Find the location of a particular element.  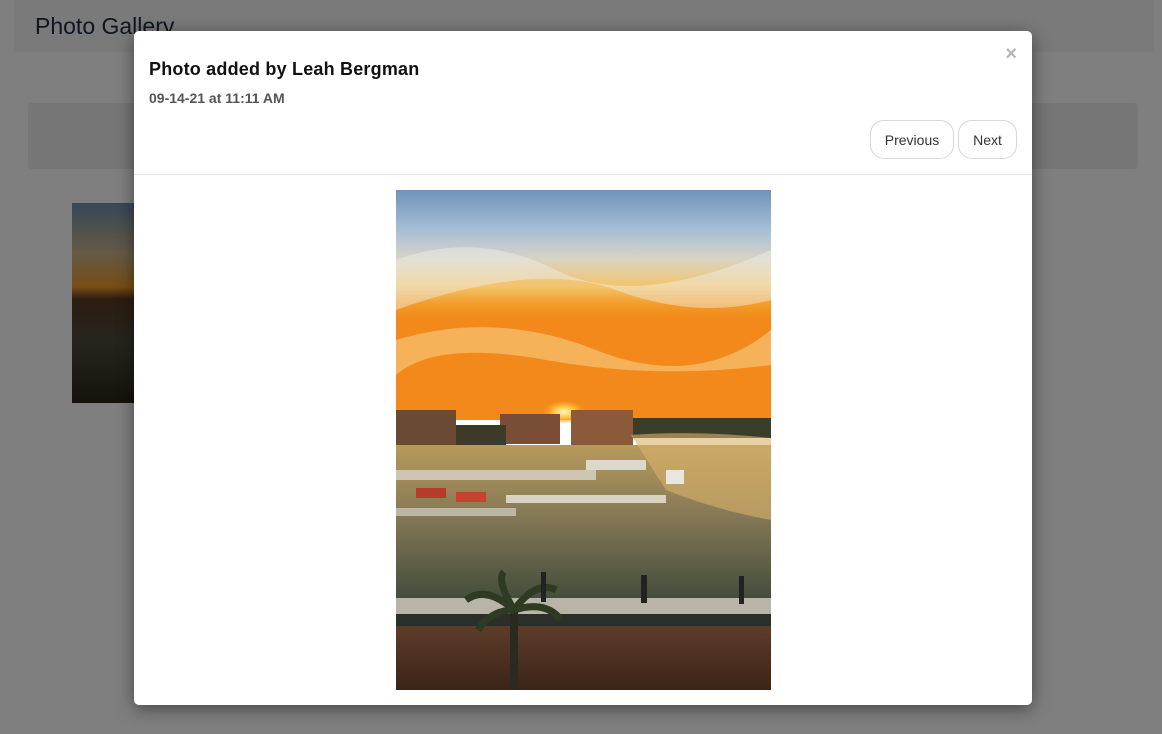

photo-date: 09-14-21 at 11:11 AM is located at coordinates (217, 98).